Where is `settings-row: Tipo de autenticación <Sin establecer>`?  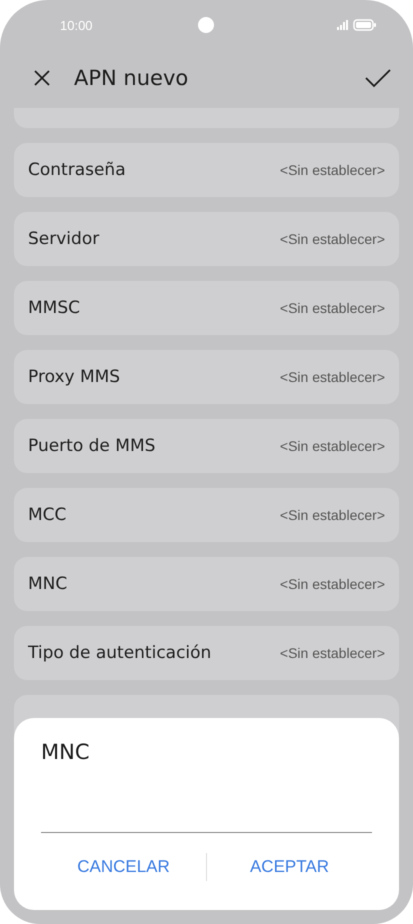 settings-row: Tipo de autenticación <Sin establecer> is located at coordinates (206, 653).